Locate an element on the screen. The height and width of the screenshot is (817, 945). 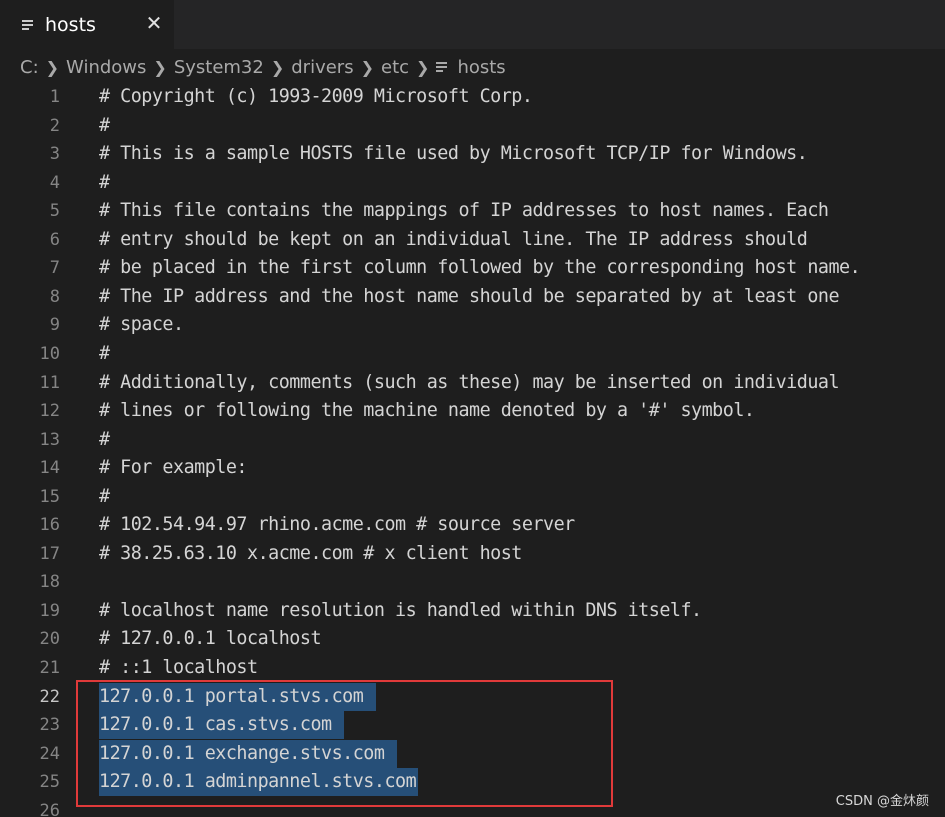
code-text: 127.0.0.1 portal.stvs.com is located at coordinates (237, 696).